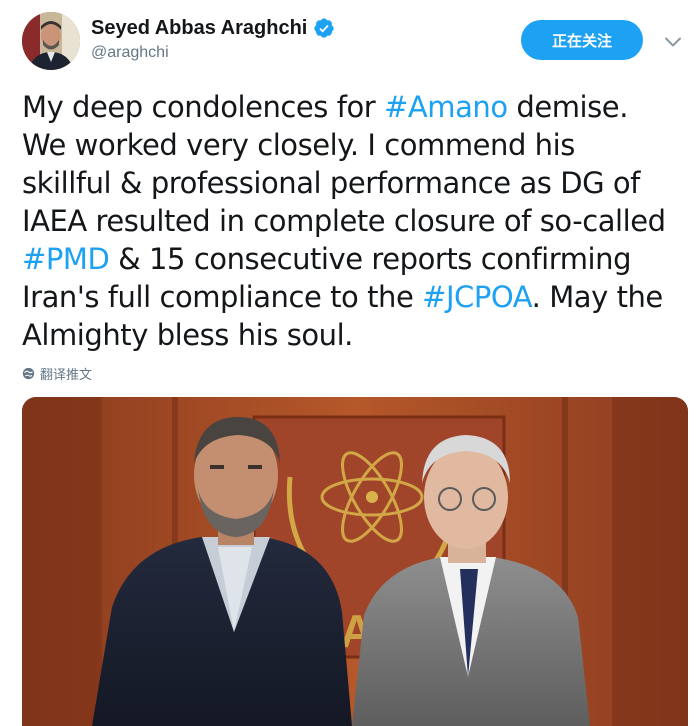 The image size is (700, 726). I want to click on translate-tweet-link: 翻译推文, so click(57, 373).